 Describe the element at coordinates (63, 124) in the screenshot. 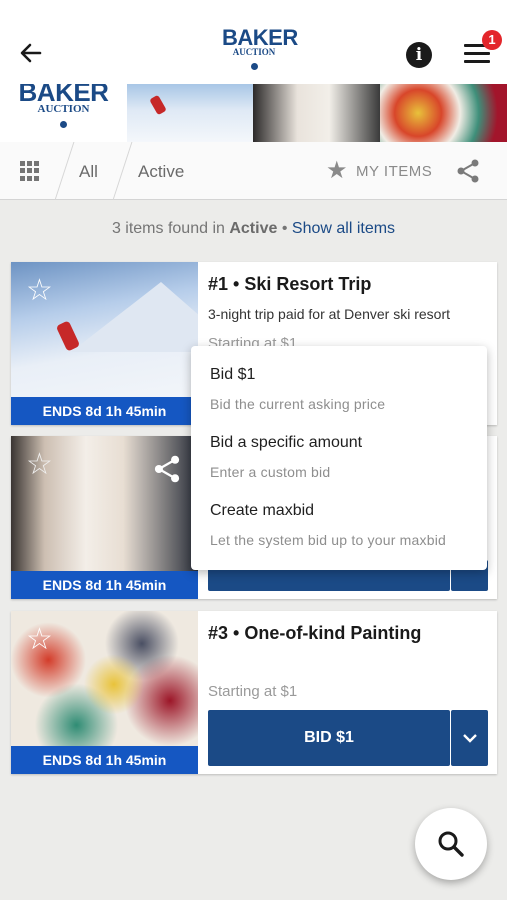

I see `banner-logo-emblem` at that location.